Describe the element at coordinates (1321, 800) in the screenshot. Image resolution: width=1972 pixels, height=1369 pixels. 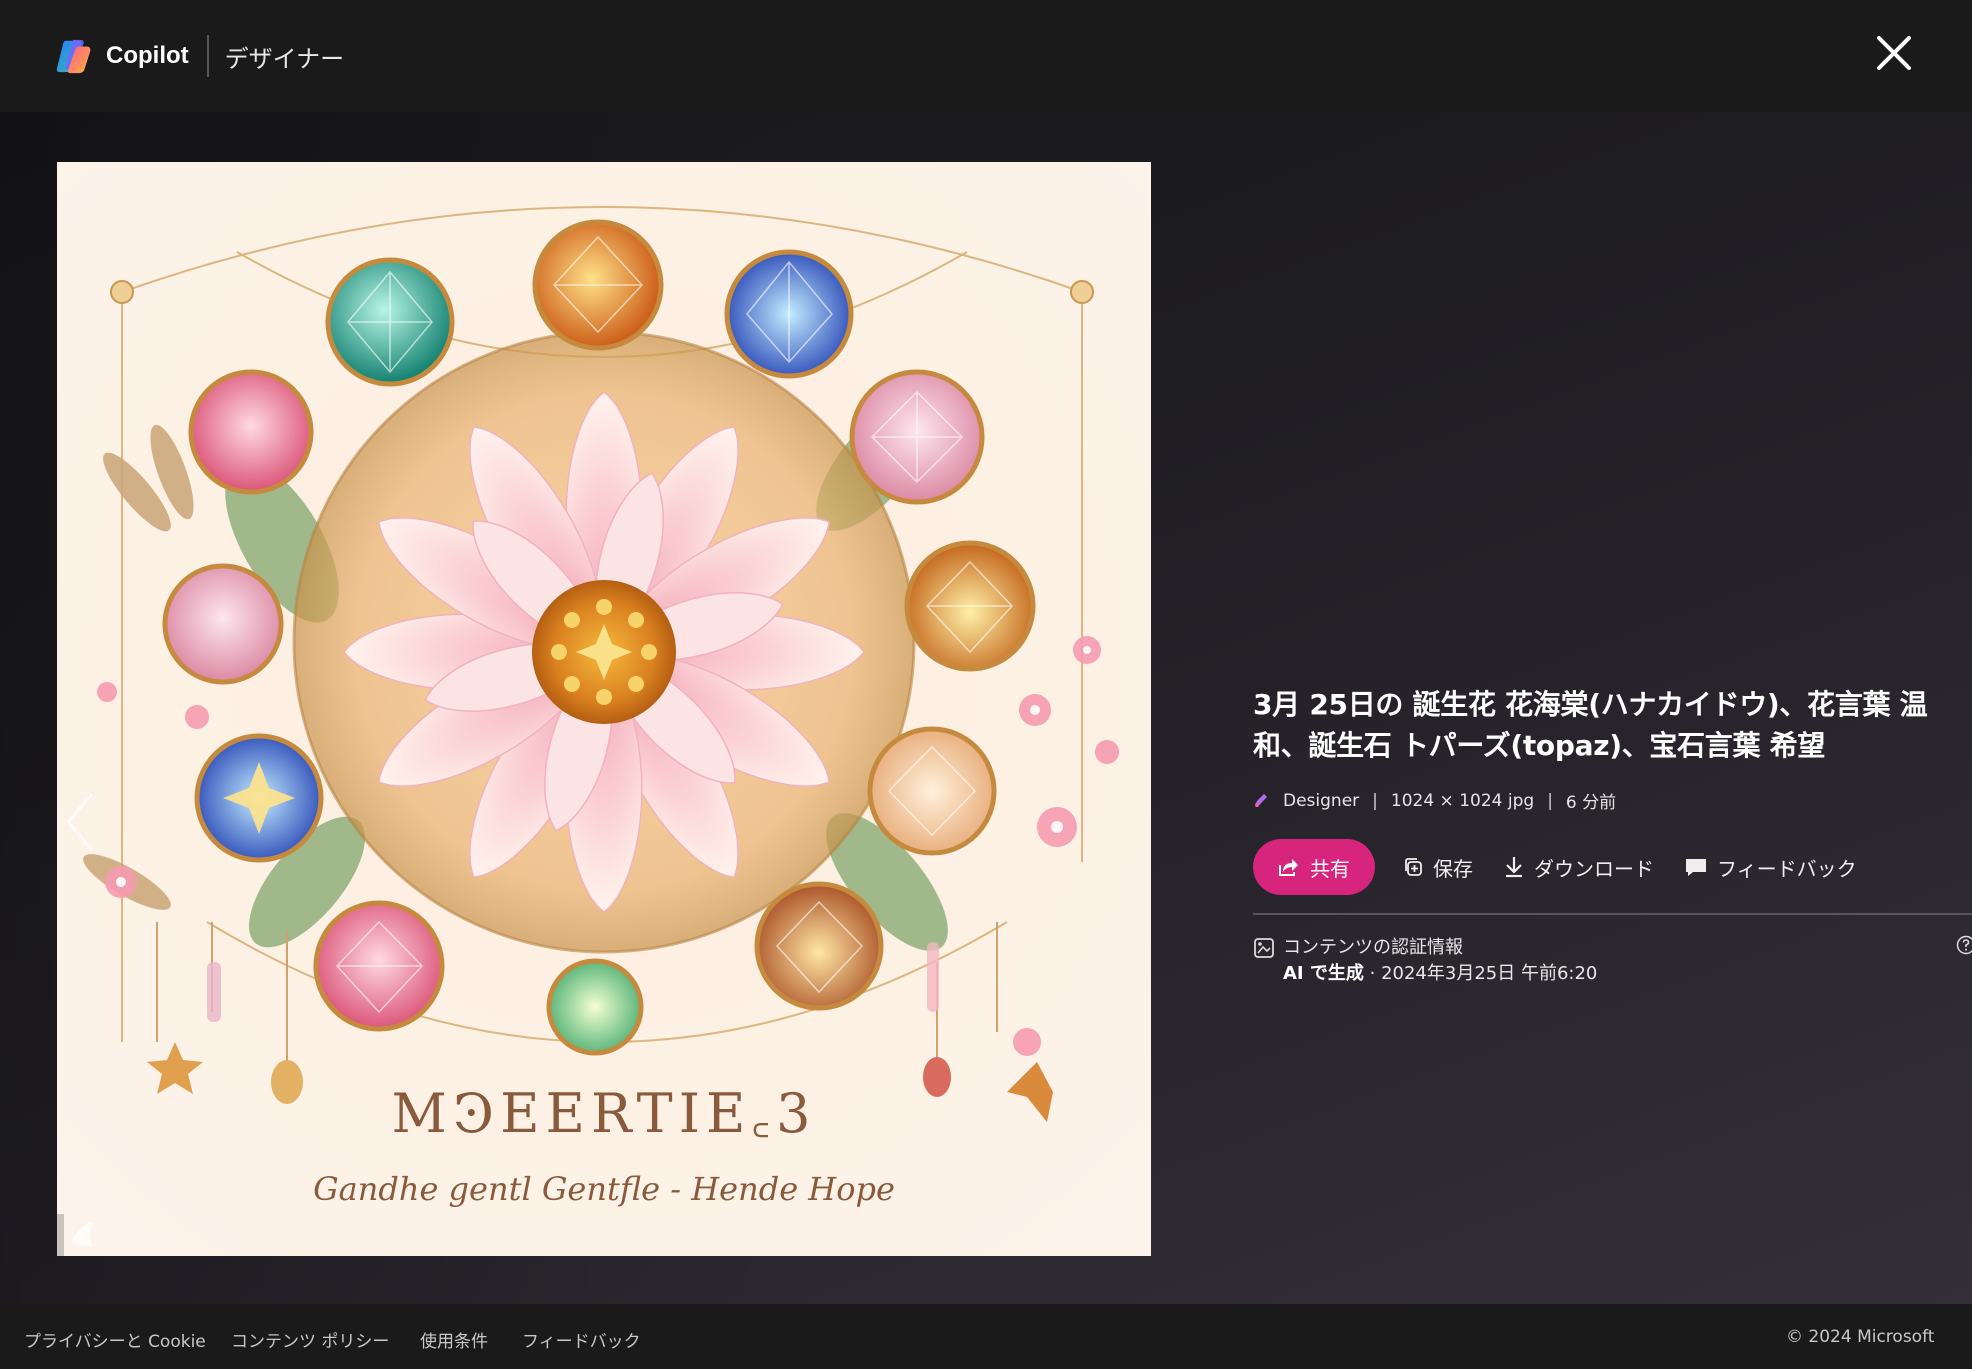
I see `source-label: Designer` at that location.